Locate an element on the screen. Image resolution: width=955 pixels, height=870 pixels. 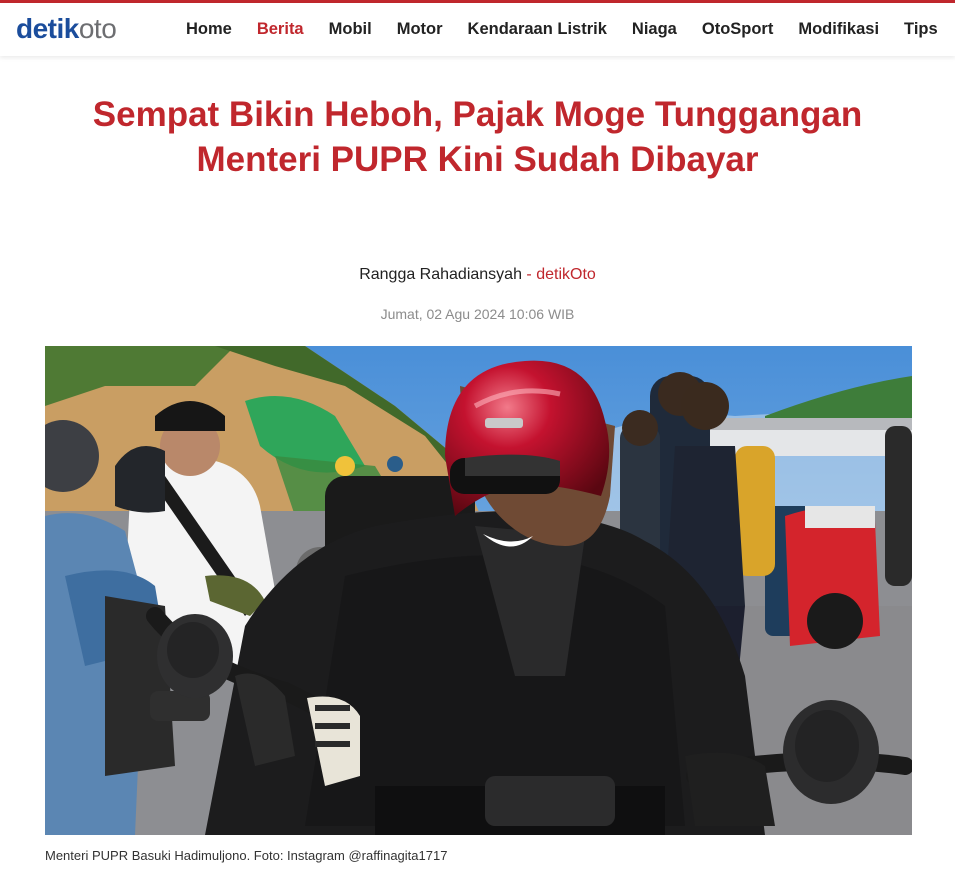
nav-item-kendaraan-listrik: Kendaraan Listrik is located at coordinates (537, 29).